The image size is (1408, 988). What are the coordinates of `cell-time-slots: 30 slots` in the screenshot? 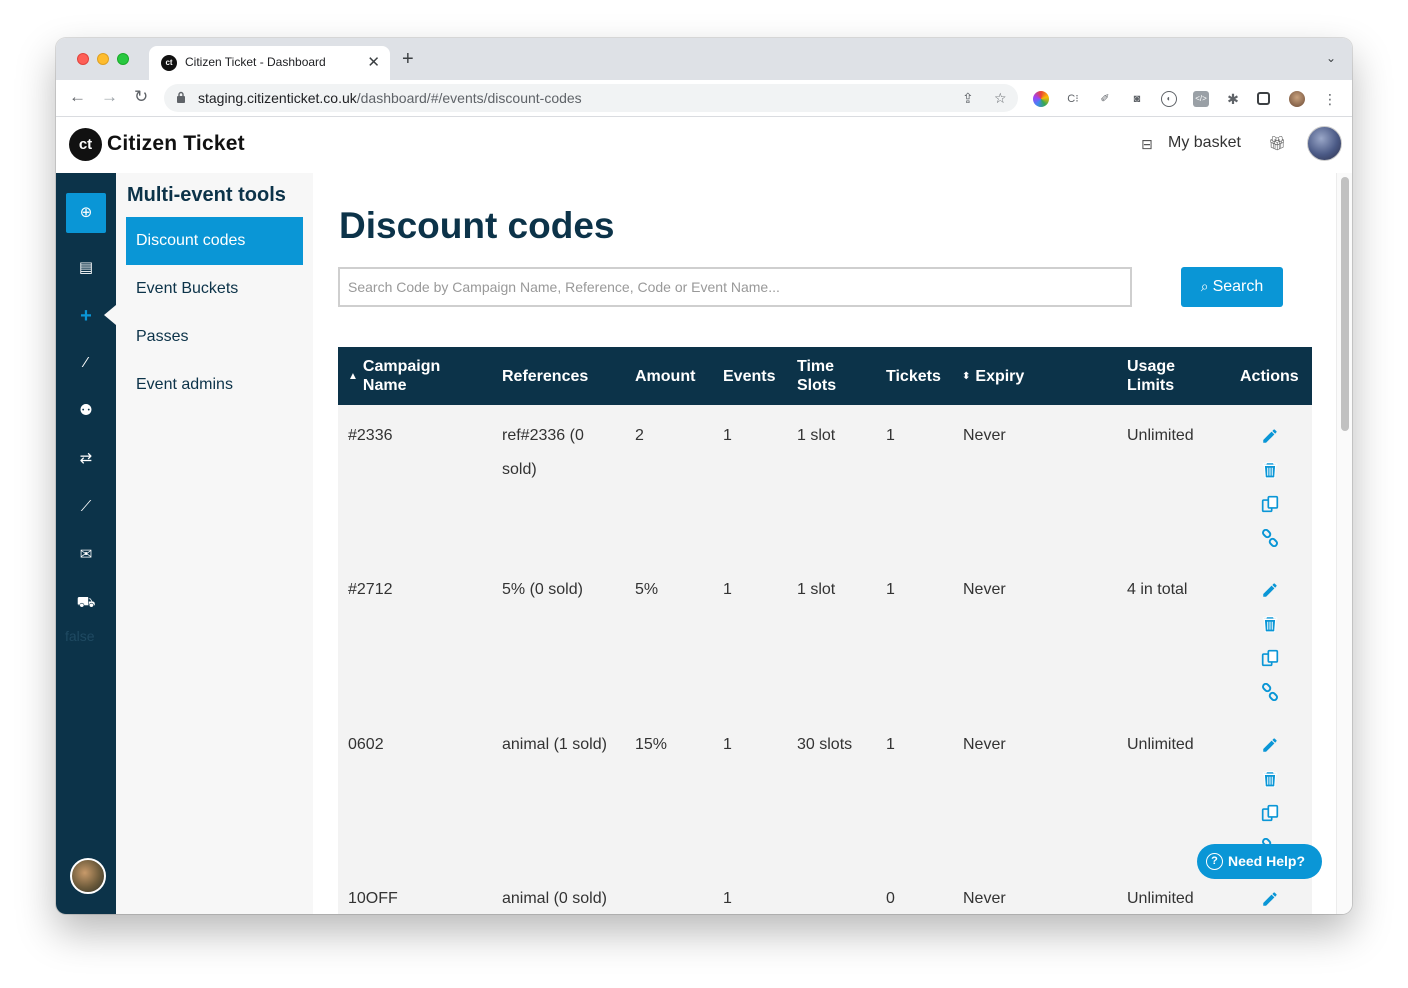 It's located at (825, 744).